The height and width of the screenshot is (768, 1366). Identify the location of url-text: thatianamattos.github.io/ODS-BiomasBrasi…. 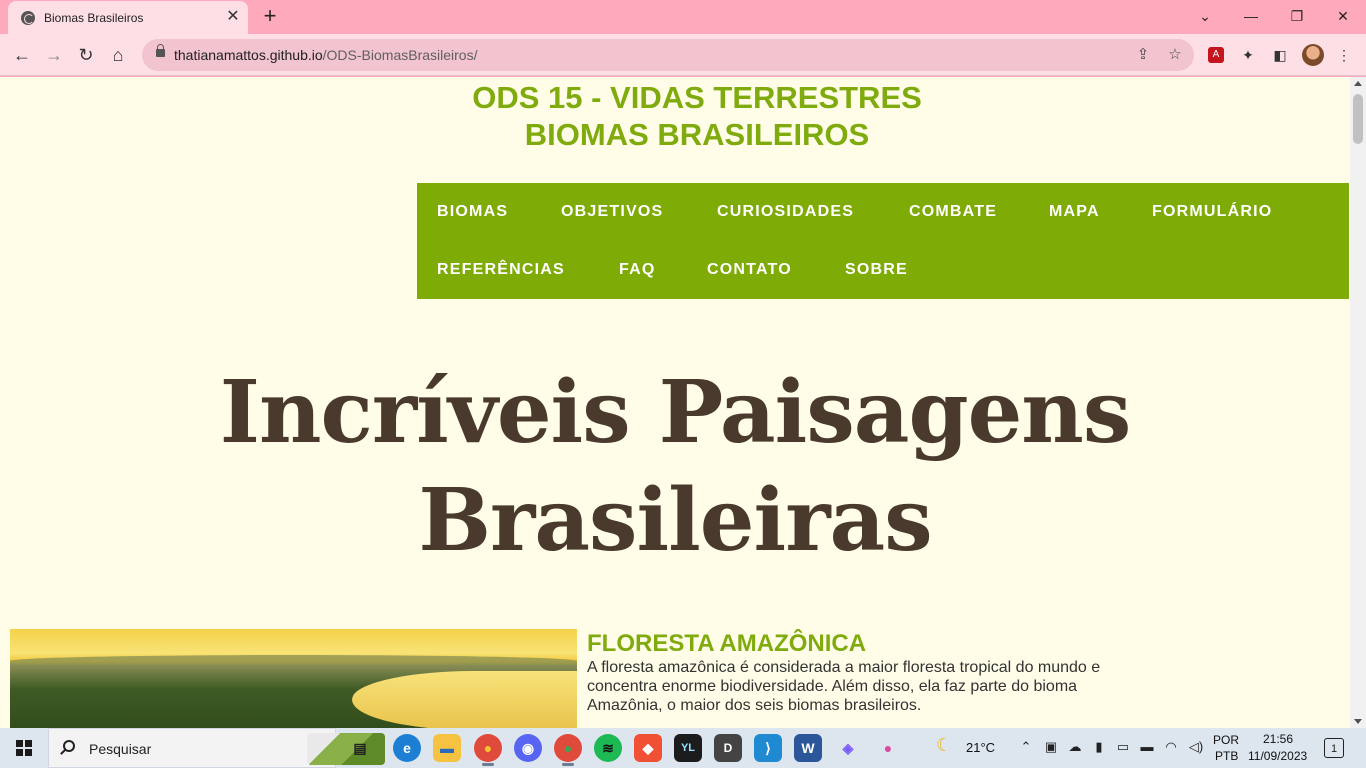
(325, 55).